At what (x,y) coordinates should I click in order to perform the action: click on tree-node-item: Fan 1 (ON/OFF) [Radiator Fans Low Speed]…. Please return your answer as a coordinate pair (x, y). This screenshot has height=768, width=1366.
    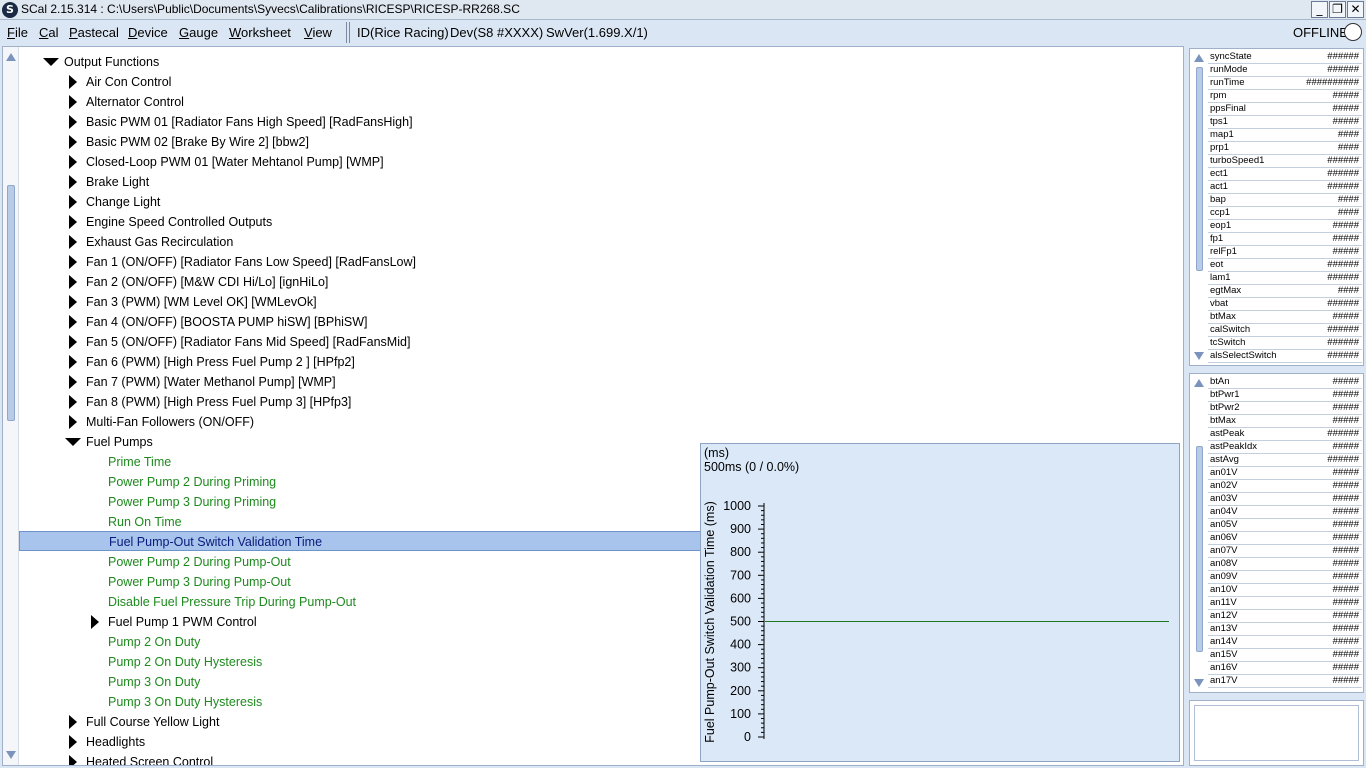
    Looking at the image, I should click on (593, 262).